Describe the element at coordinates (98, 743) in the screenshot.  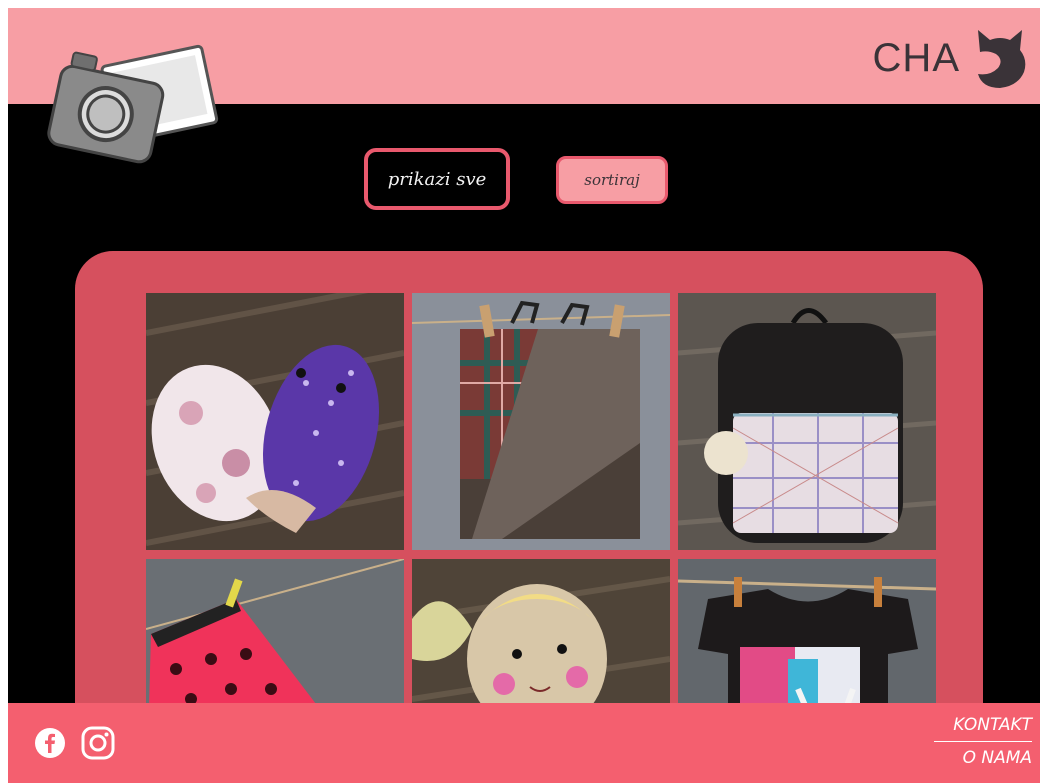
I see `instagram-icon` at that location.